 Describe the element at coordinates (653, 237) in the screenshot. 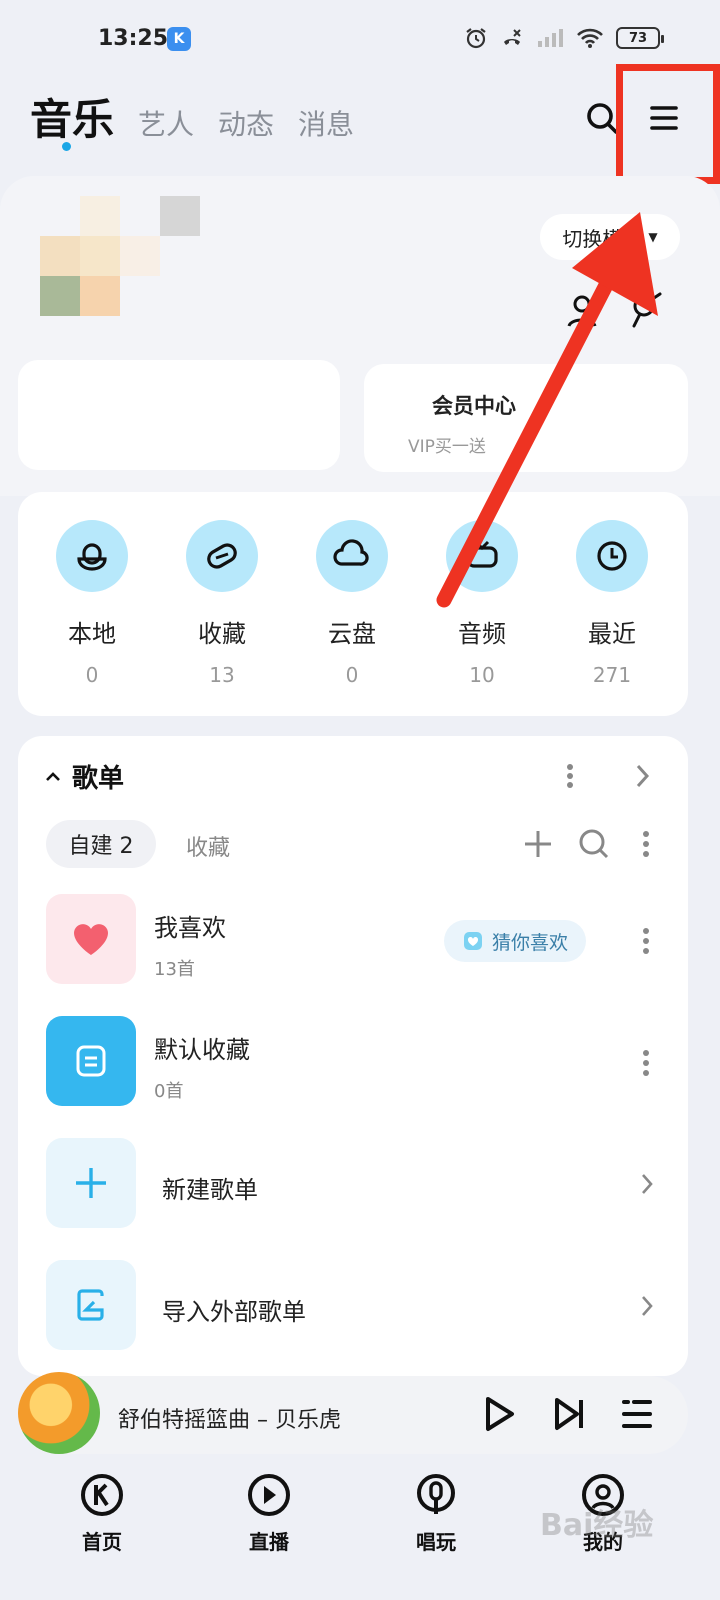

I see `caret-down-icon: ▼` at that location.